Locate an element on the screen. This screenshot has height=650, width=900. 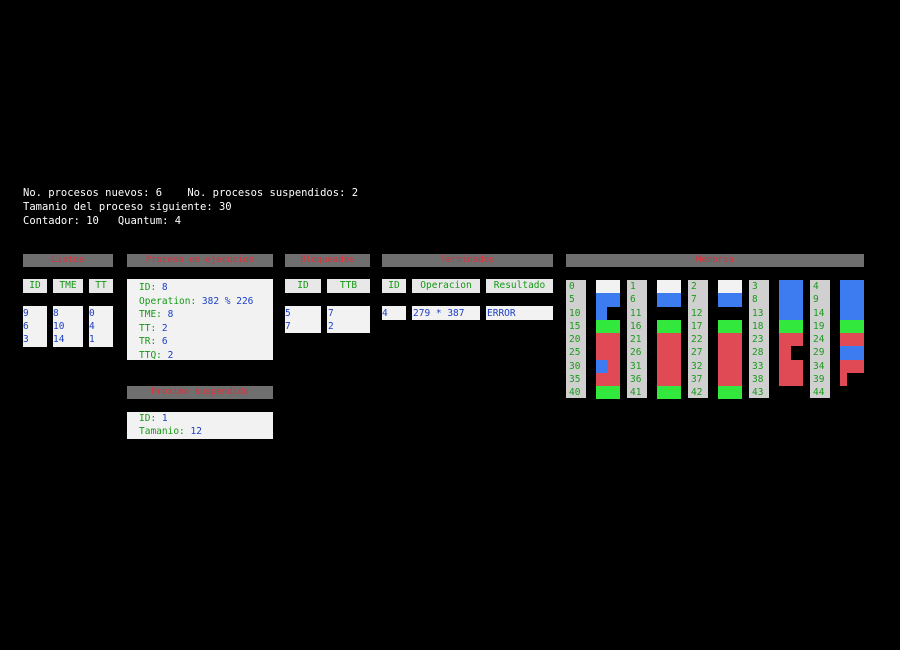
memory-frame-label: 29 is located at coordinates (819, 353).